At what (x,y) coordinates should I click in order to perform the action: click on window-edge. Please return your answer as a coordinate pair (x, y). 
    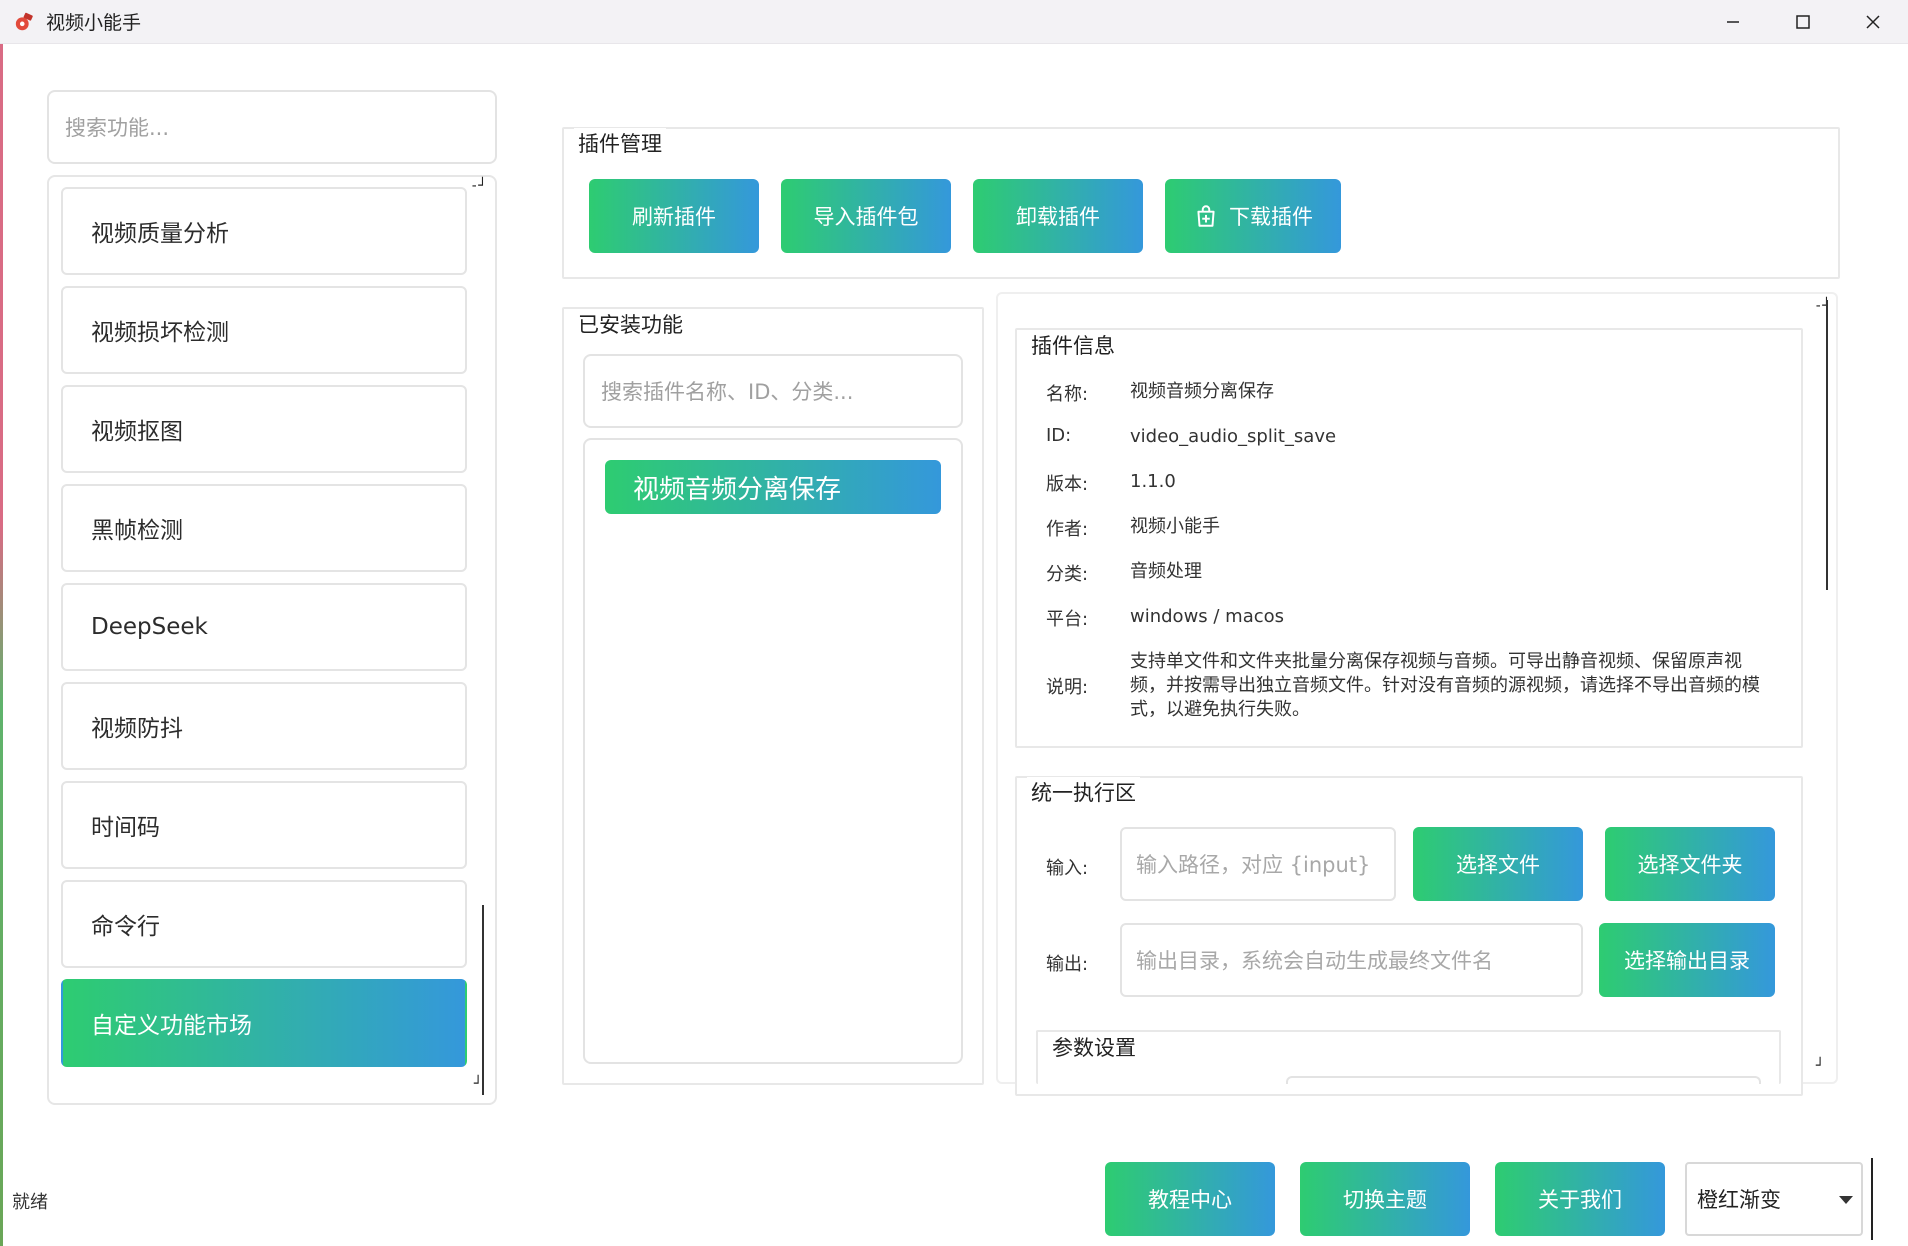
    Looking at the image, I should click on (1, 645).